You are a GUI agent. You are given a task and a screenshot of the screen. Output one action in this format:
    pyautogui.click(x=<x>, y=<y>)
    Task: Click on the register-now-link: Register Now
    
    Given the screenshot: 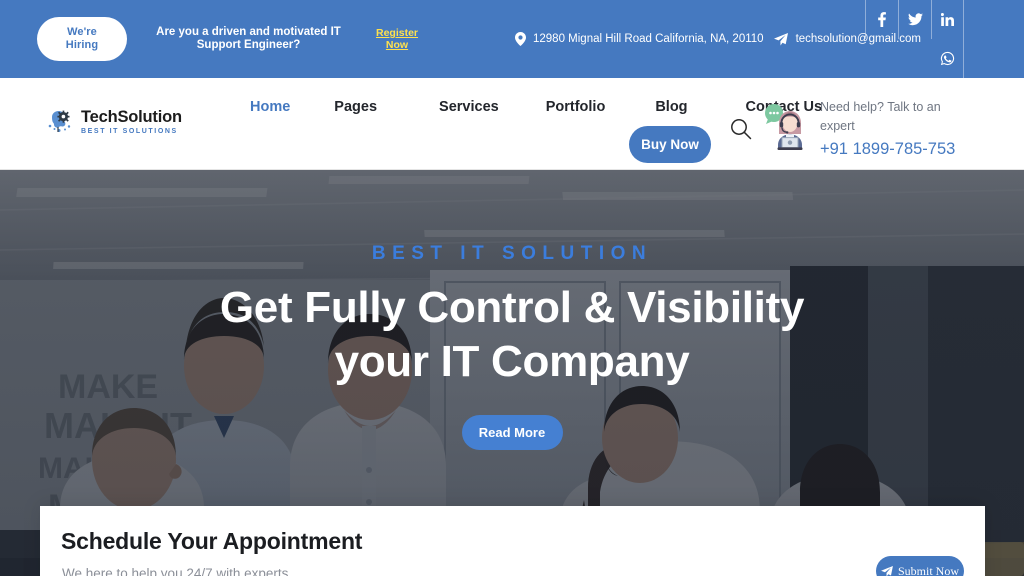 What is the action you would take?
    pyautogui.click(x=397, y=39)
    